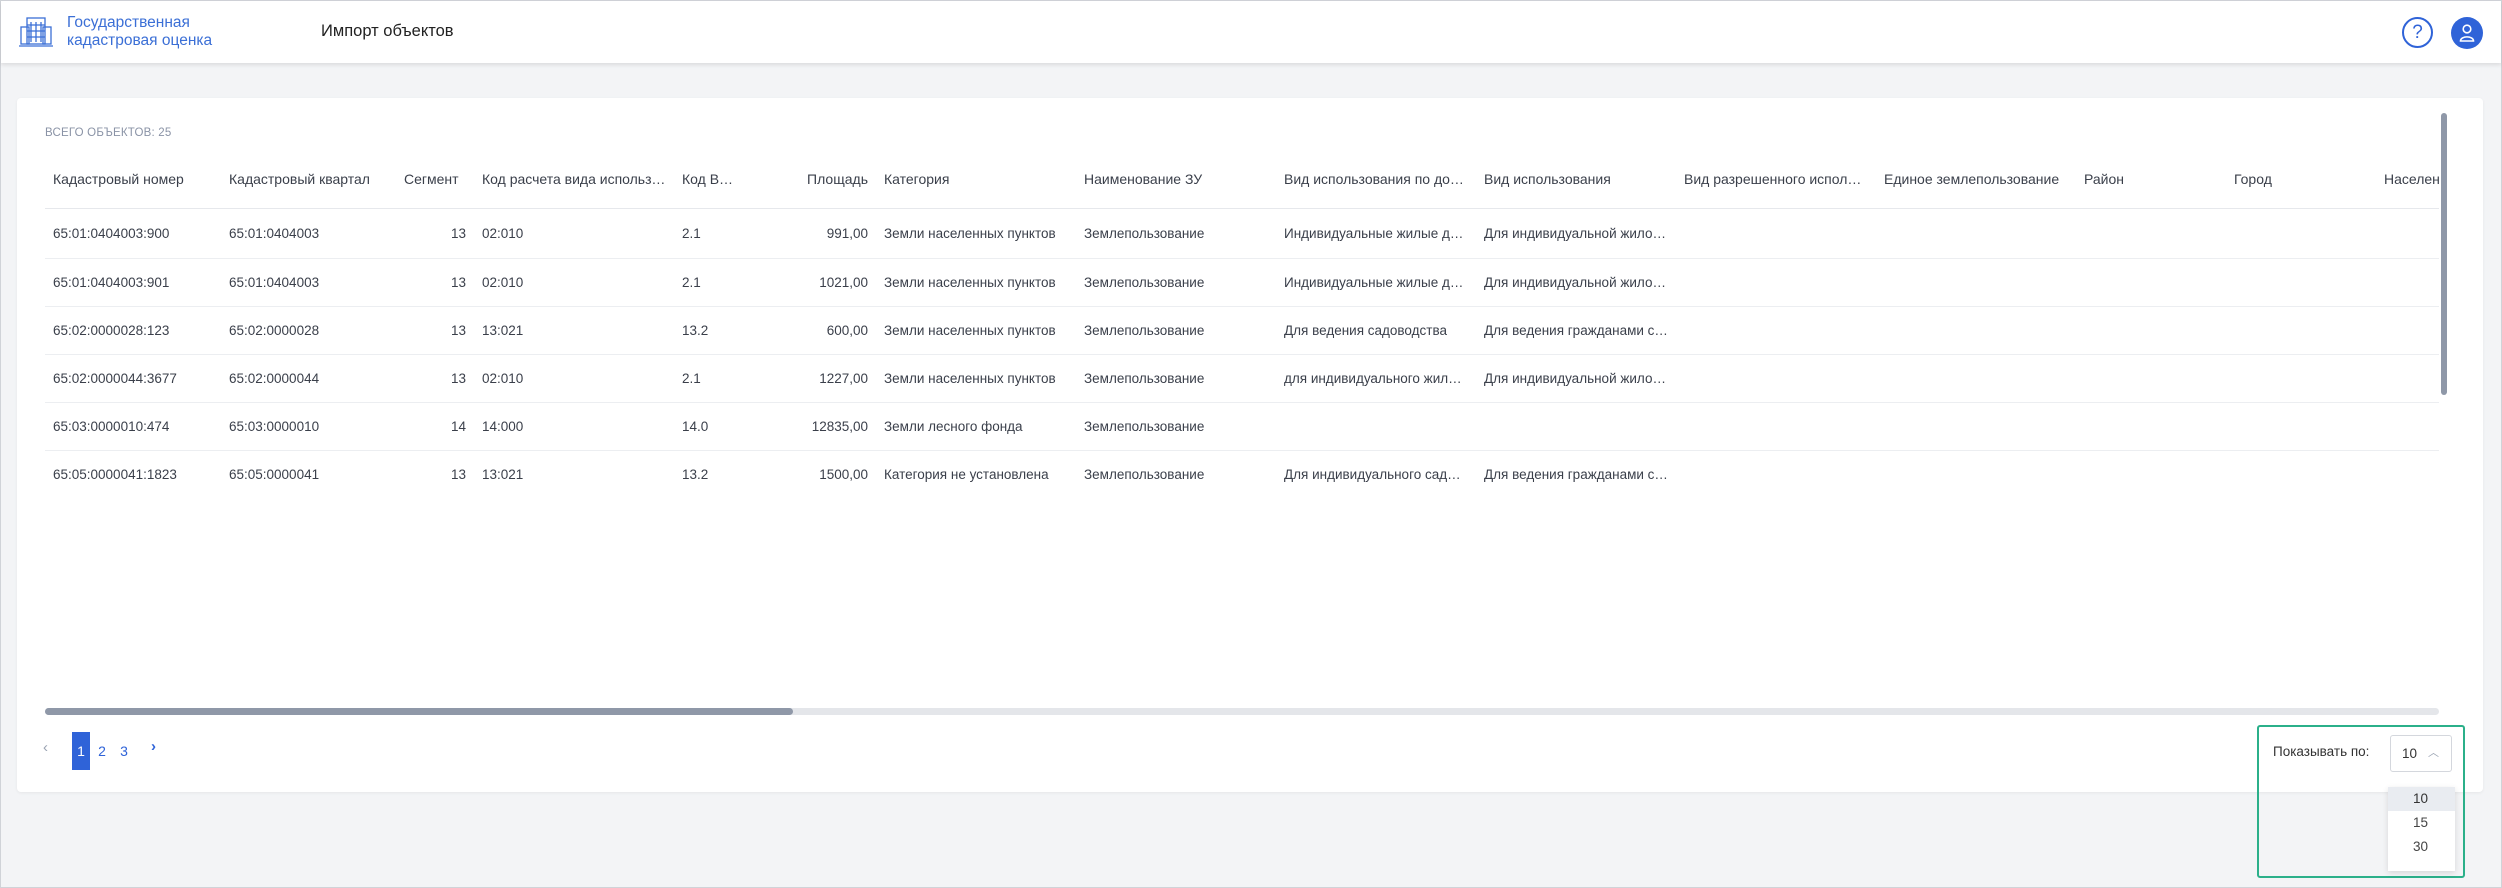 This screenshot has height=888, width=2502. Describe the element at coordinates (2151, 179) in the screenshot. I see `column-header: Район` at that location.